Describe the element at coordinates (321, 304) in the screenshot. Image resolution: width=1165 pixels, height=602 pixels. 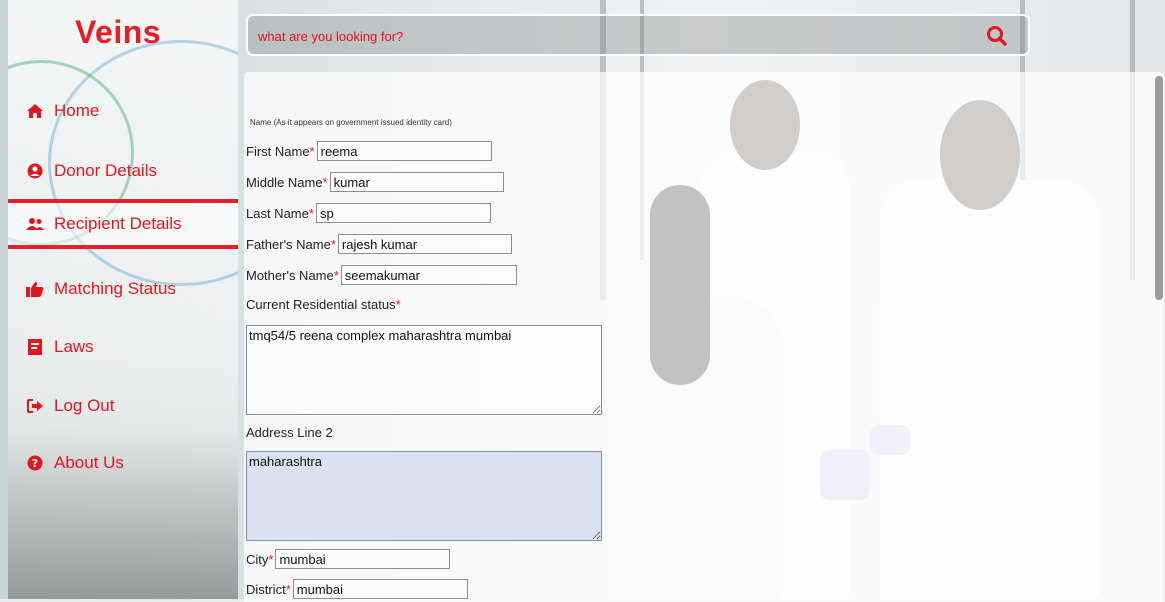
I see `residential-status-label: Current Residential status` at that location.